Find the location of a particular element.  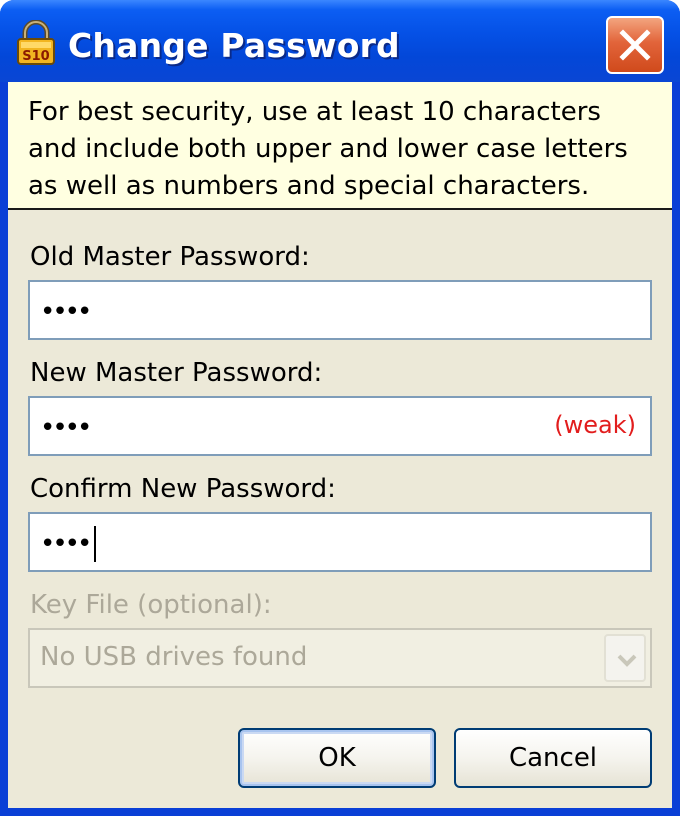

key-file-selected-value: No USB drives found is located at coordinates (174, 657).